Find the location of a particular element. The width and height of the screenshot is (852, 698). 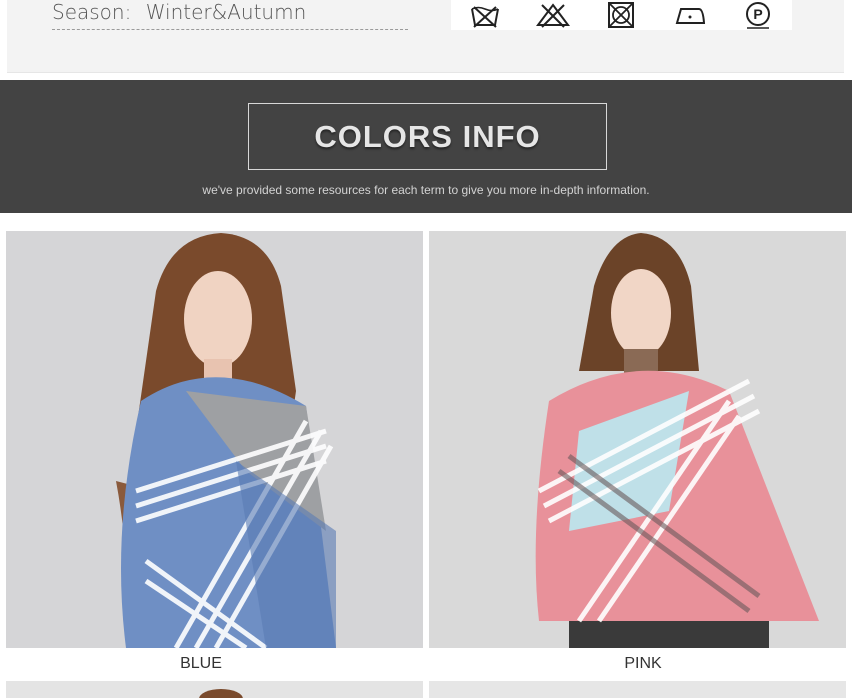

color-card-third is located at coordinates (214, 689).